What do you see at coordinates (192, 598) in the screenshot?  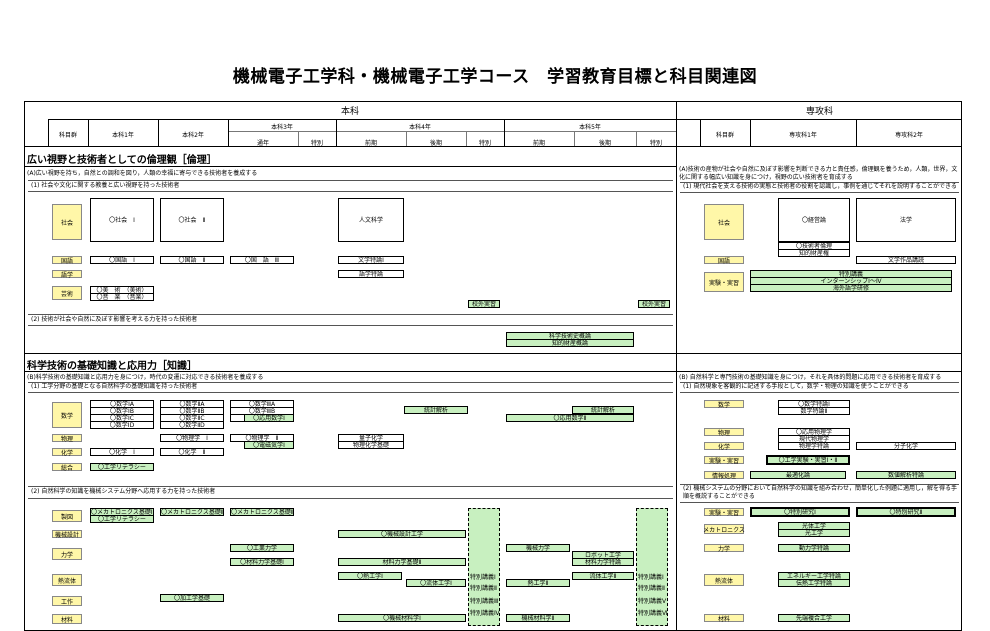 I see `subject-kako: 〇加工学基礎` at bounding box center [192, 598].